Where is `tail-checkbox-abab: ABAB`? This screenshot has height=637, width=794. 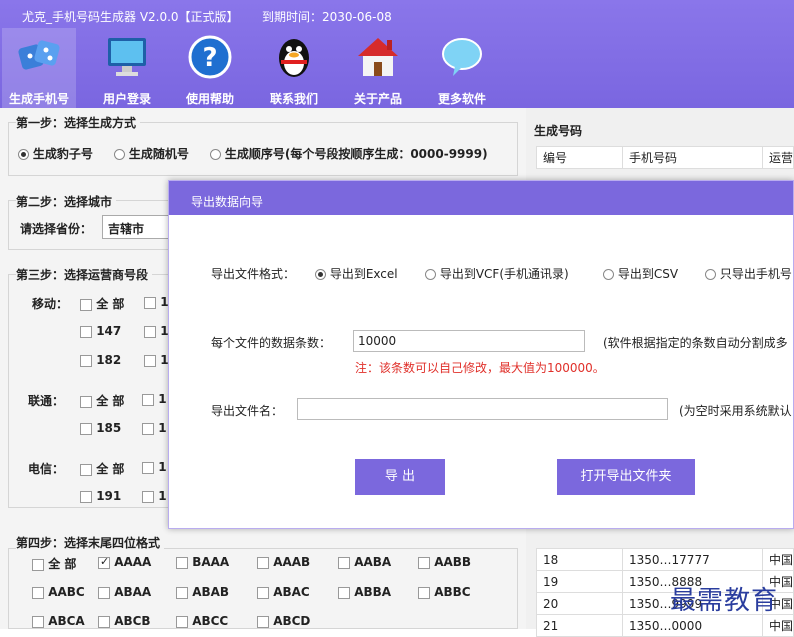 tail-checkbox-abab: ABAB is located at coordinates (202, 592).